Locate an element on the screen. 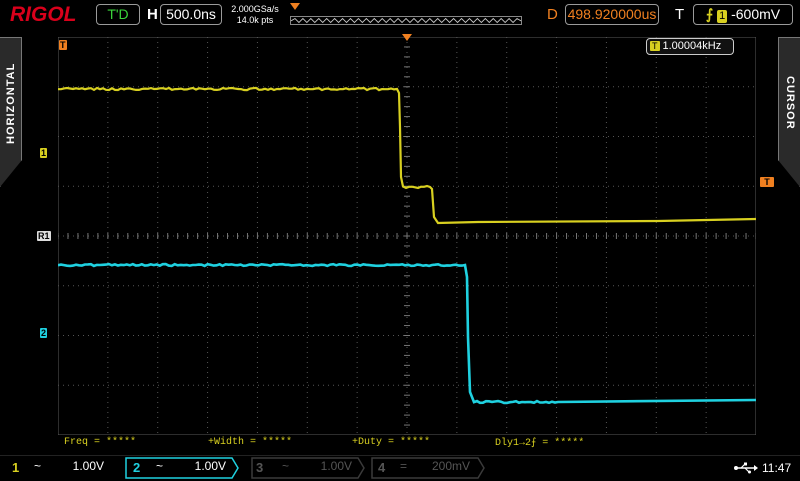  acquisition-info: 2.000GSa/s 14.0k pts is located at coordinates (255, 15).